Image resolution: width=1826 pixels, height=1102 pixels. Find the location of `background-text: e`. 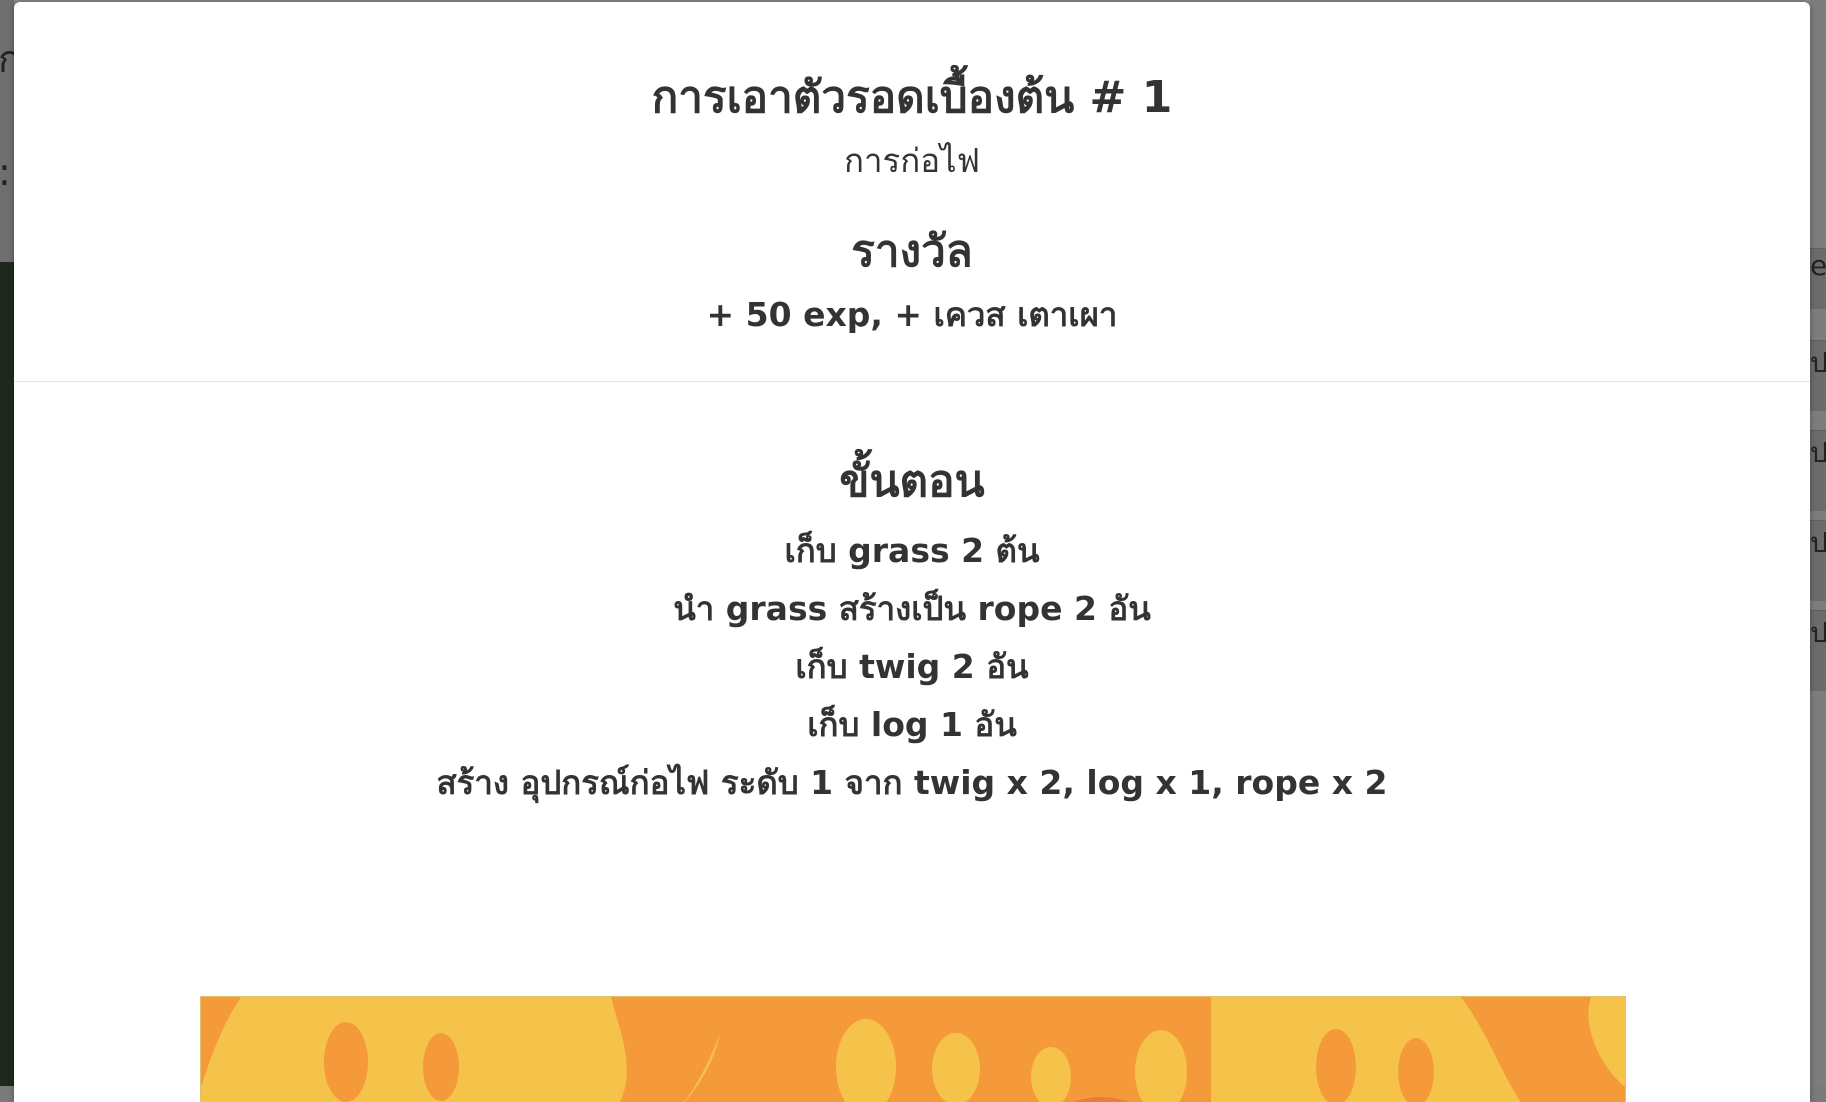

background-text: e is located at coordinates (1818, 278).